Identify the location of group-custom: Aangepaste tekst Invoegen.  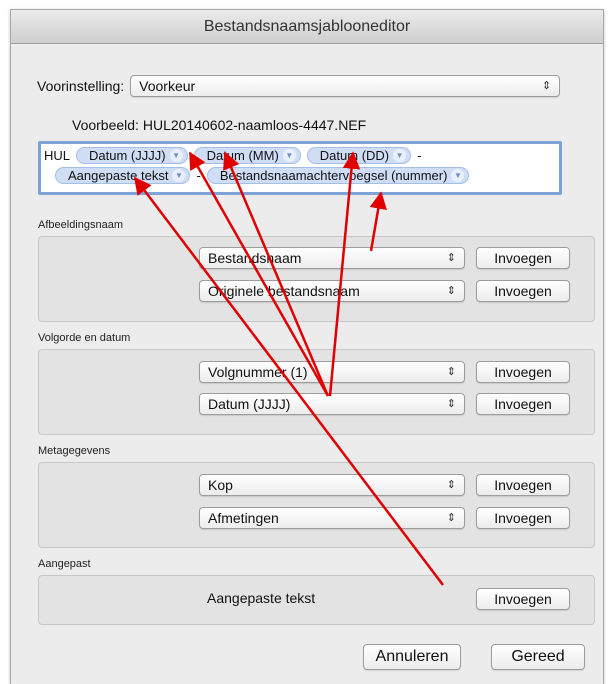
(316, 600).